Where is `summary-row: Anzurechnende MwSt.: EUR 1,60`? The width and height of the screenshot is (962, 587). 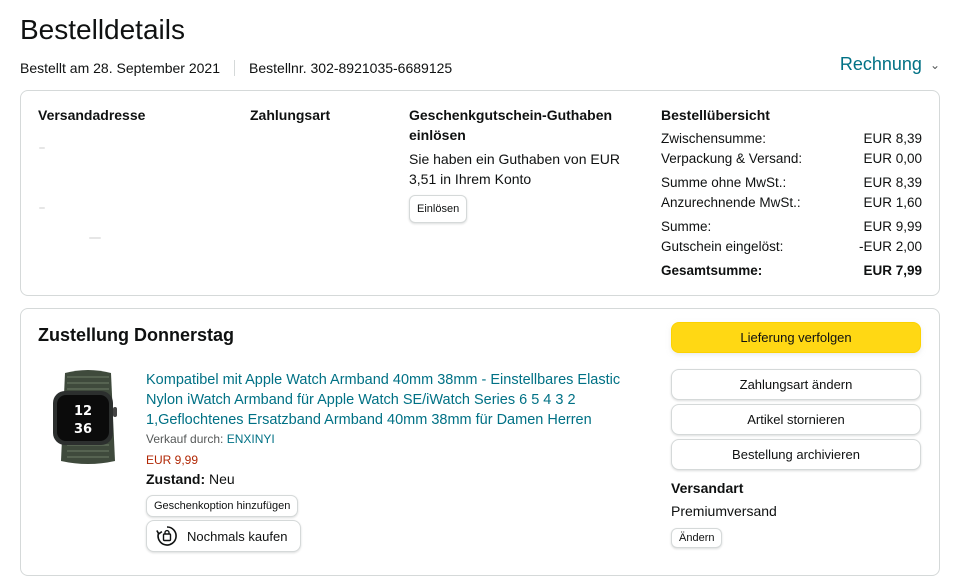 summary-row: Anzurechnende MwSt.: EUR 1,60 is located at coordinates (791, 203).